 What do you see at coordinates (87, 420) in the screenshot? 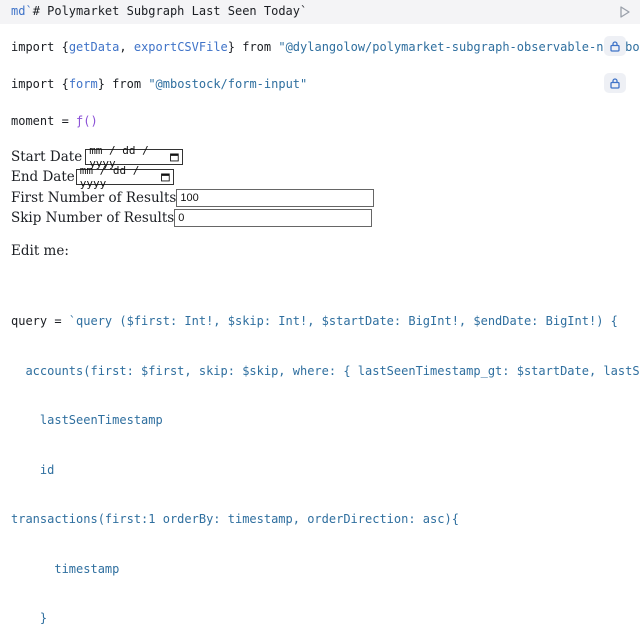
I see `query-line-2: lastSeenTimestamp` at bounding box center [87, 420].